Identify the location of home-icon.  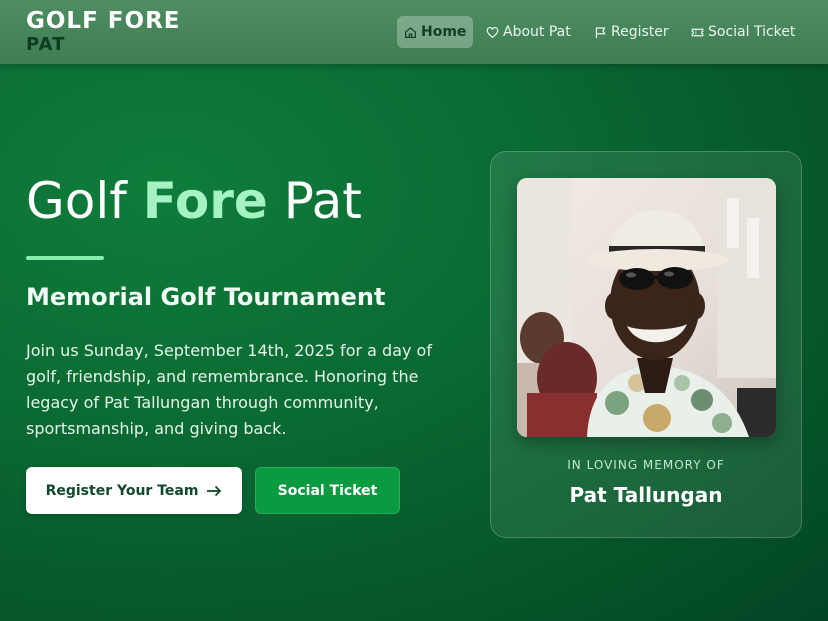
(410, 32).